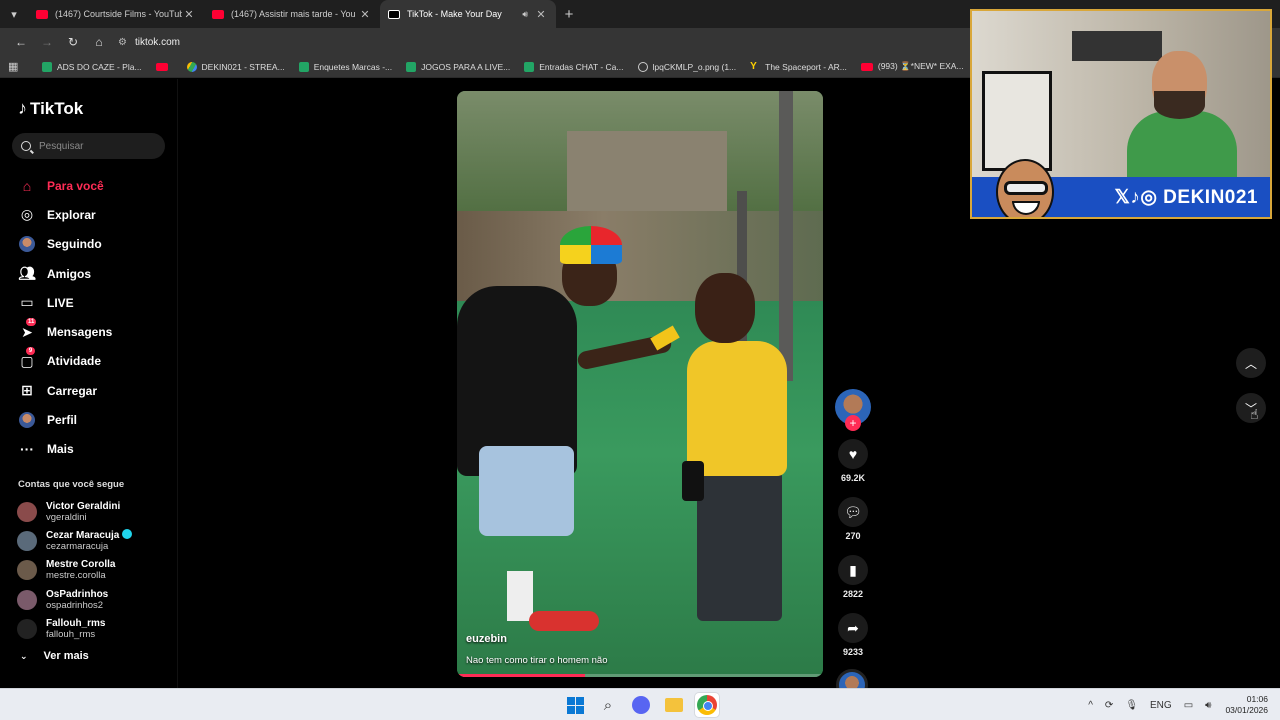 Image resolution: width=1280 pixels, height=720 pixels. What do you see at coordinates (65, 390) in the screenshot?
I see `sidebar-item-carregar: ⊞ Carregar` at bounding box center [65, 390].